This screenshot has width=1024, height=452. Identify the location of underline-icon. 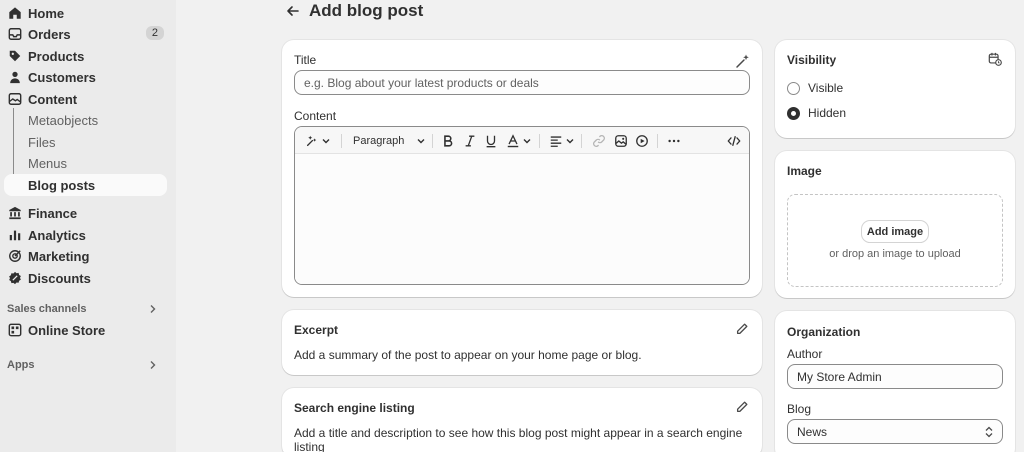
(491, 141).